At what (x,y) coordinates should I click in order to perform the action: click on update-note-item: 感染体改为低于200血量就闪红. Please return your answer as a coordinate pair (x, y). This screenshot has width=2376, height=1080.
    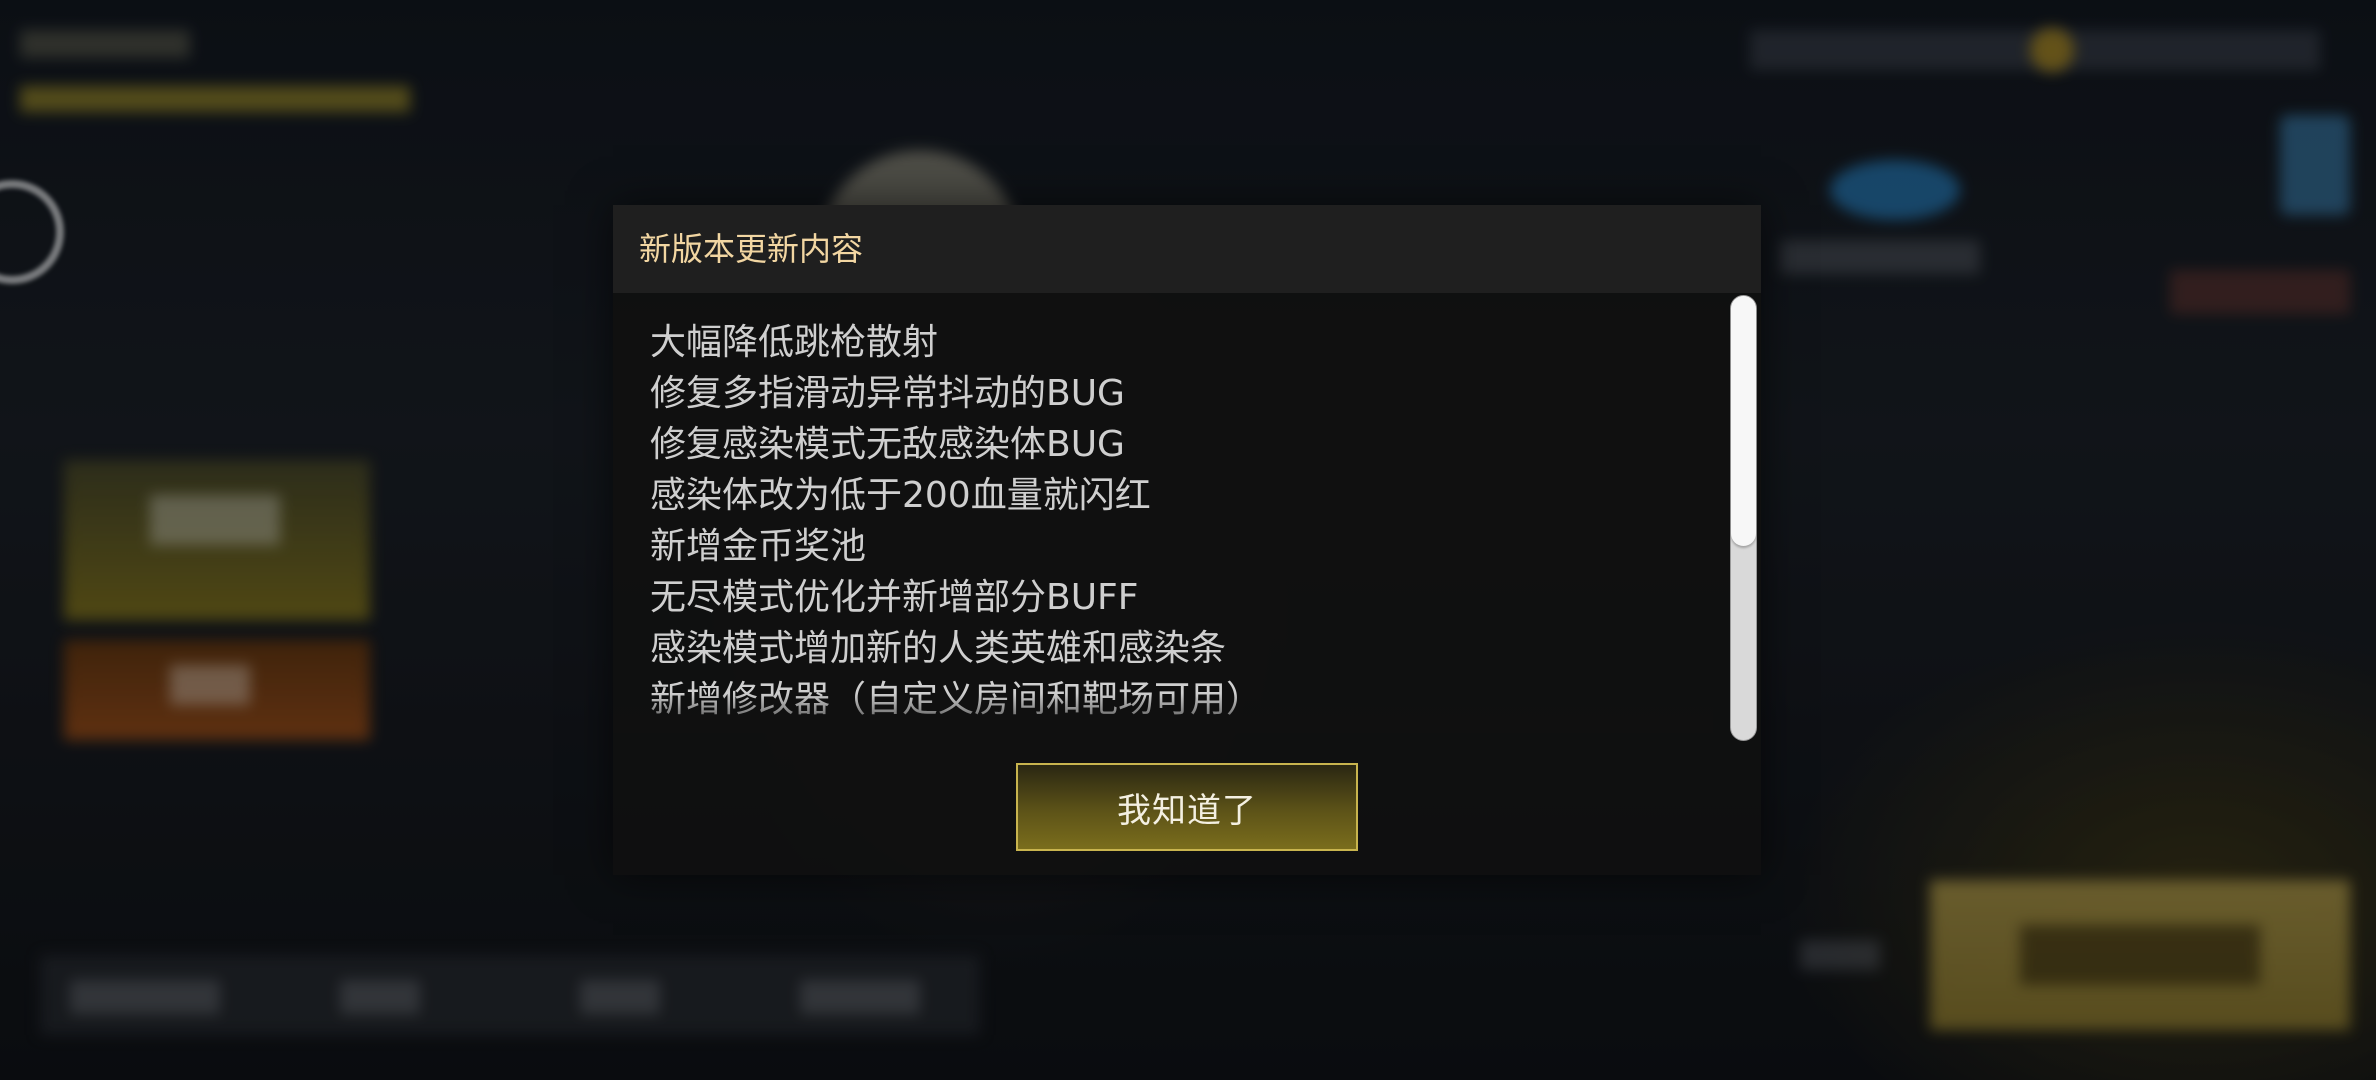
    Looking at the image, I should click on (900, 495).